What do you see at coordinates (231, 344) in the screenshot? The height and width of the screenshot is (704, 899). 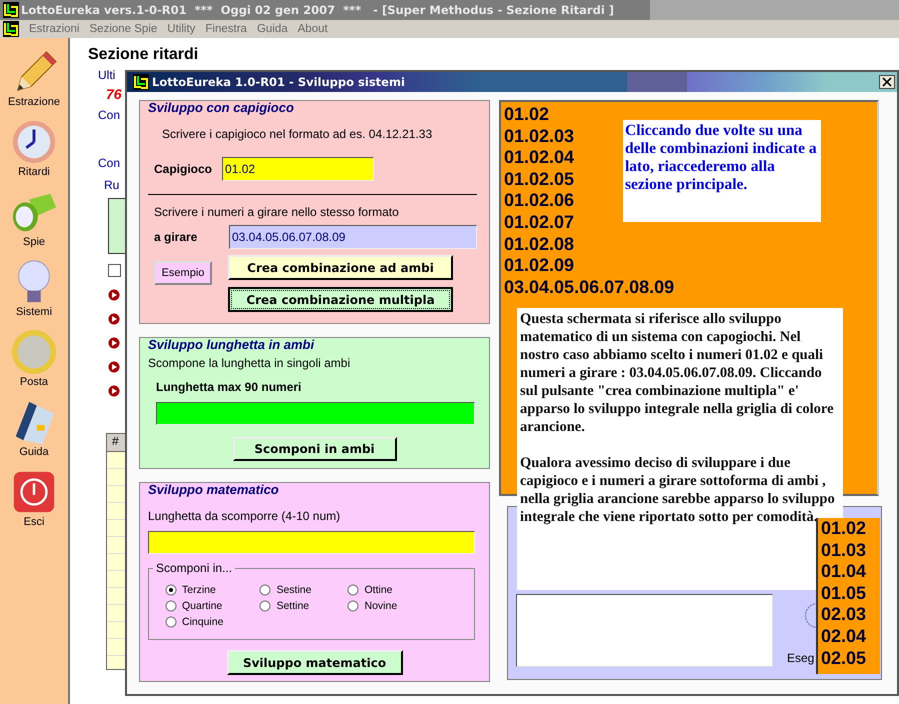 I see `panel-legend: Sviluppo lunghetta in ambi` at bounding box center [231, 344].